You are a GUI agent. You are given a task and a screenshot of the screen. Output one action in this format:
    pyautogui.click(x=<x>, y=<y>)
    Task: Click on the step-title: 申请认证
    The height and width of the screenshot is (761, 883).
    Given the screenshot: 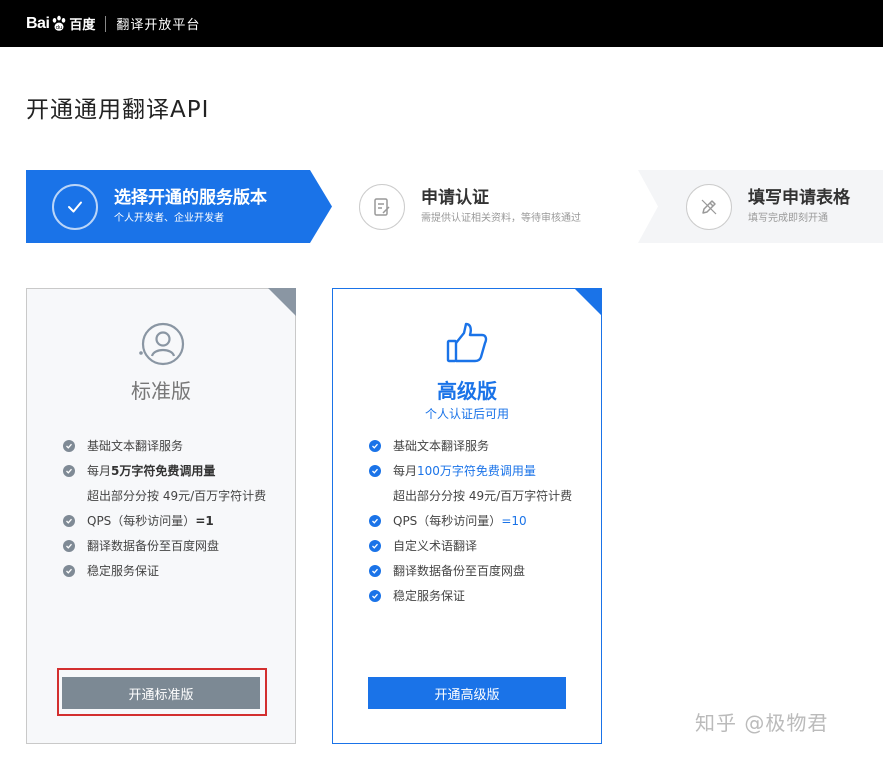 What is the action you would take?
    pyautogui.click(x=455, y=197)
    